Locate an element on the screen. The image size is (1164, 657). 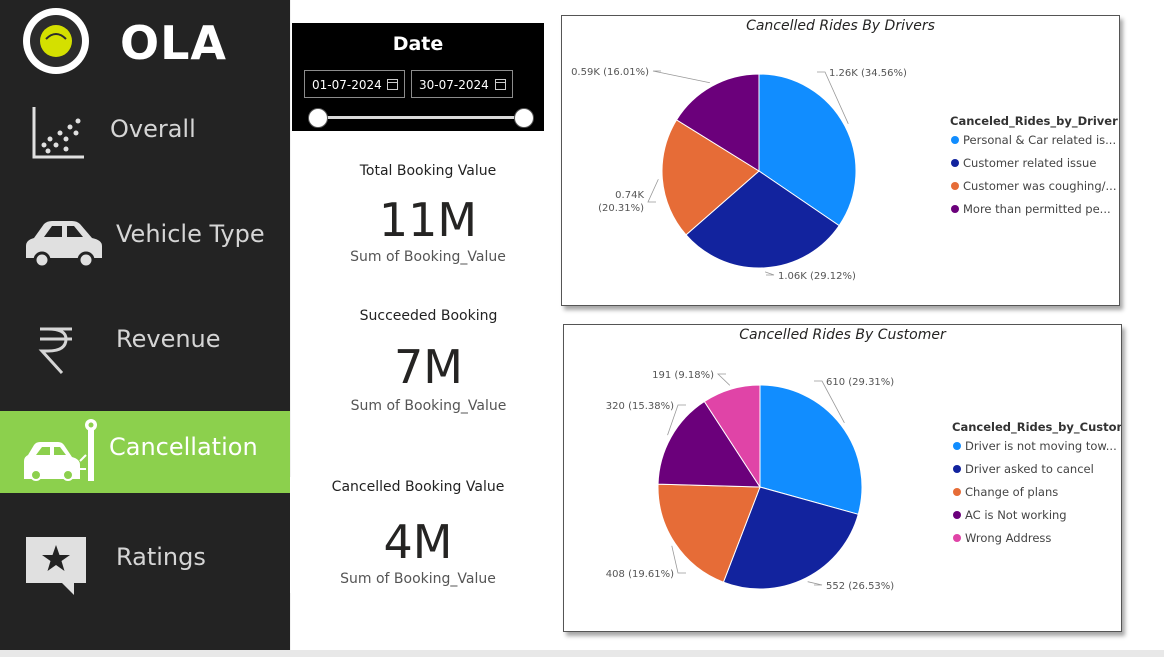
data-label: 1.26K (34.56%) is located at coordinates (868, 73).